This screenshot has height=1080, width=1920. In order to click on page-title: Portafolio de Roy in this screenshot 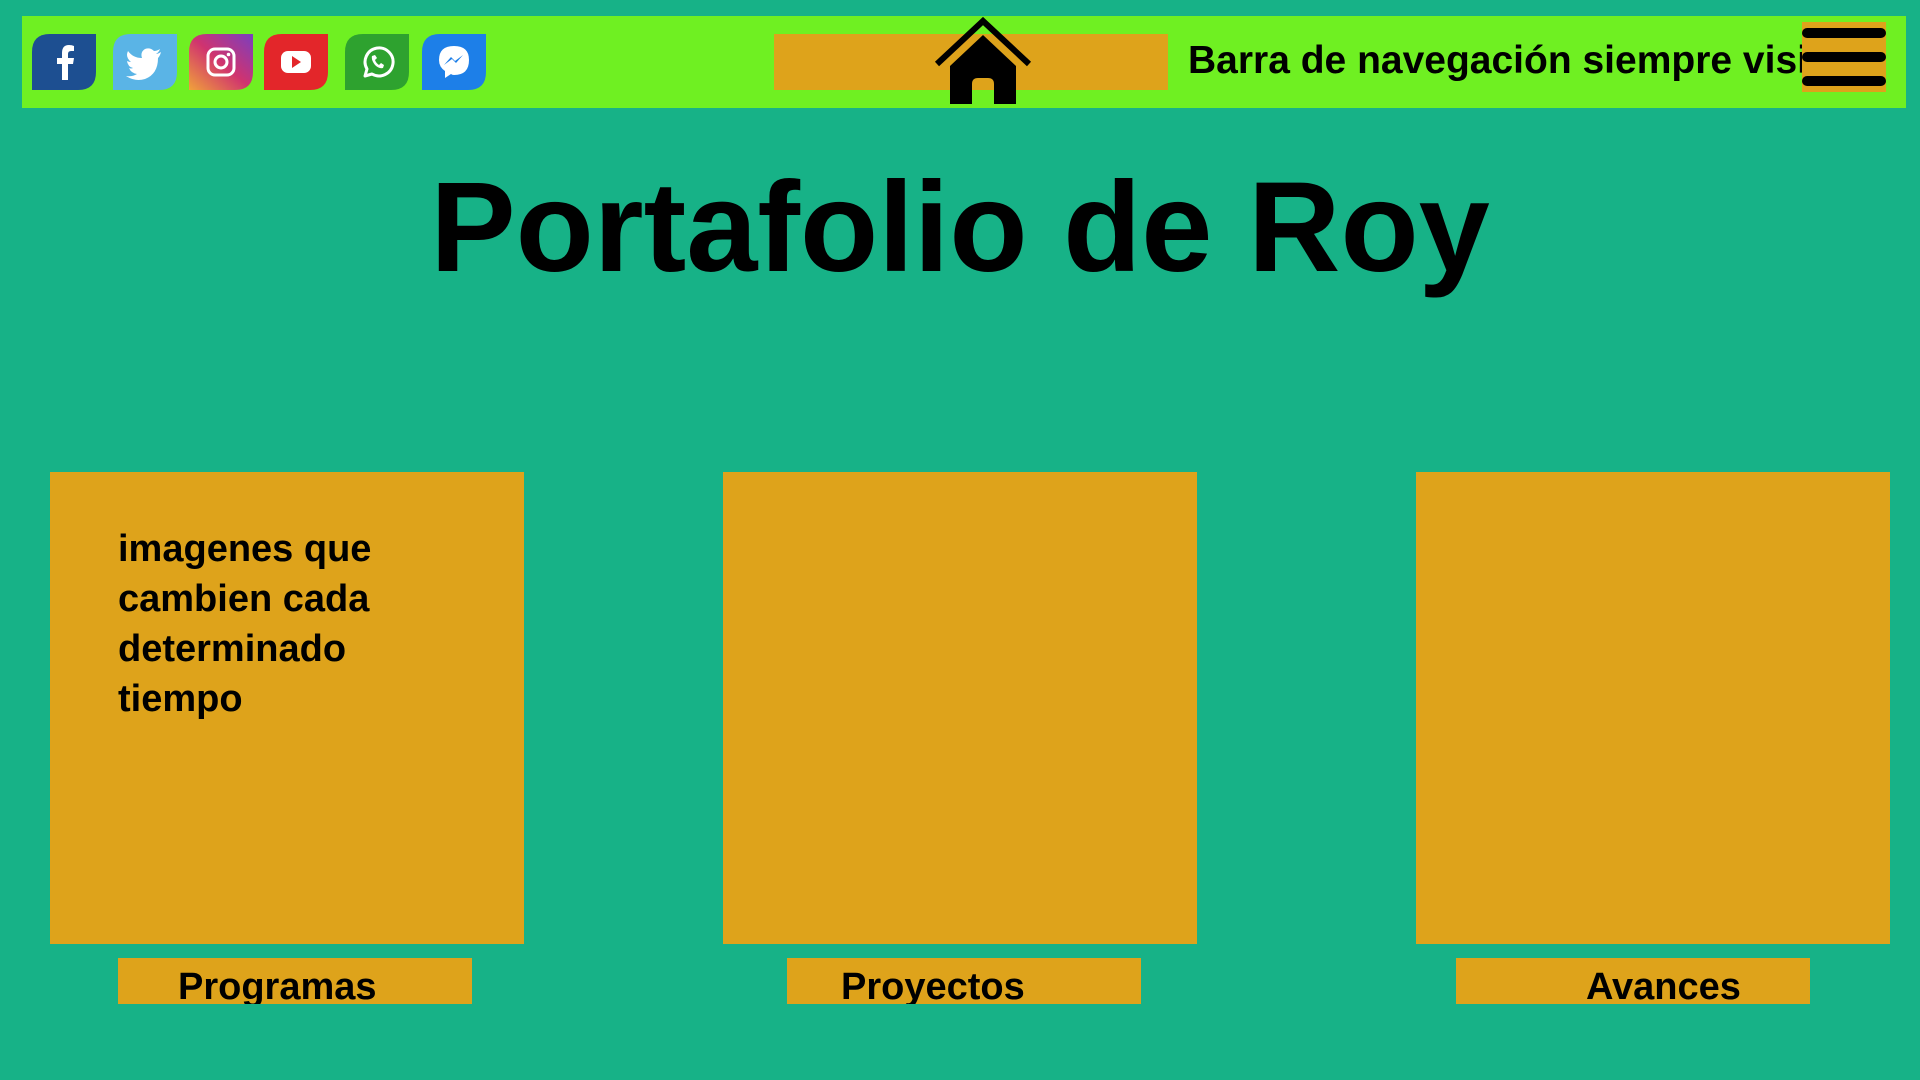, I will do `click(960, 227)`.